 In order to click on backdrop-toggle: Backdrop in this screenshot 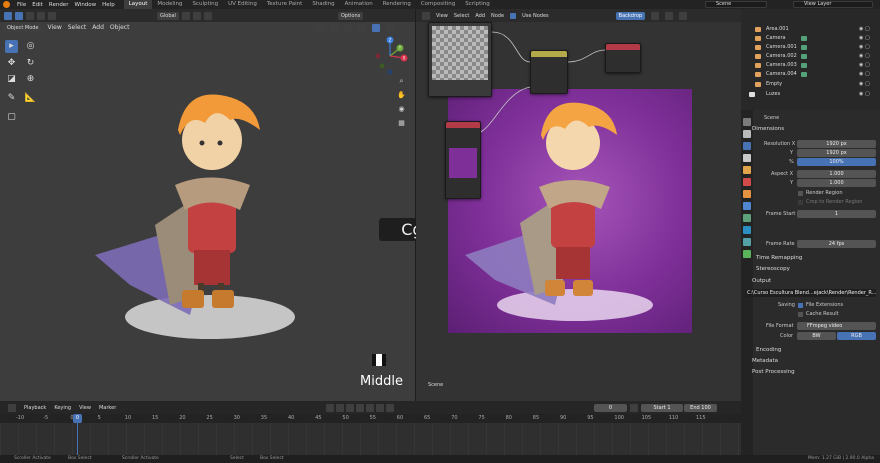, I will do `click(630, 15)`.